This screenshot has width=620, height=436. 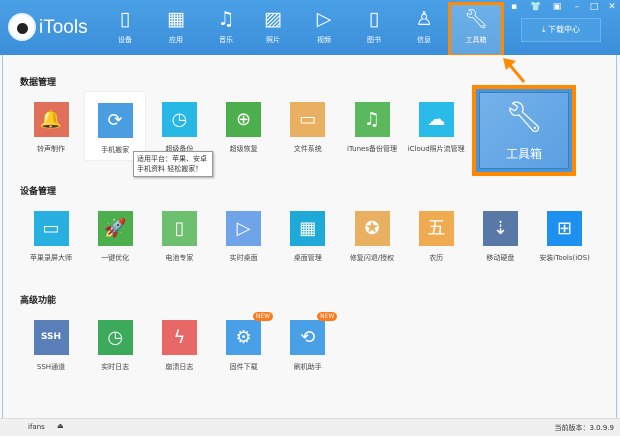 I want to click on tool-item: ⇣ 移动硬盘, so click(x=500, y=237).